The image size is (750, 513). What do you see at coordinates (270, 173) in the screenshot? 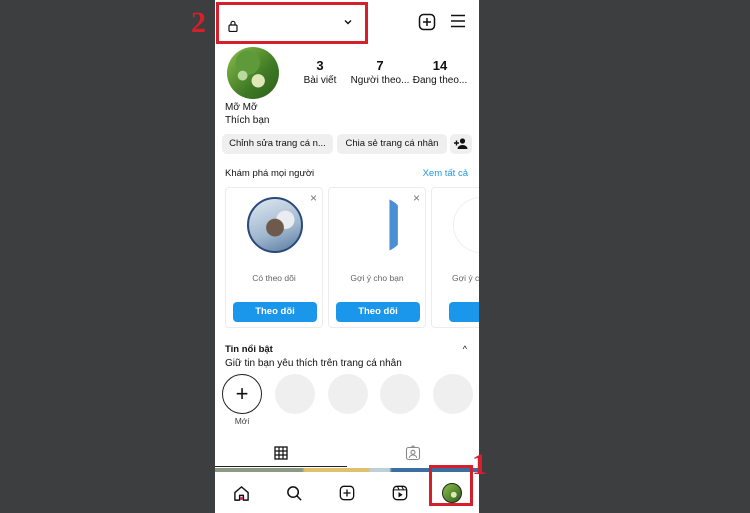
I see `discover-people-title: Khám phá mọi người` at bounding box center [270, 173].